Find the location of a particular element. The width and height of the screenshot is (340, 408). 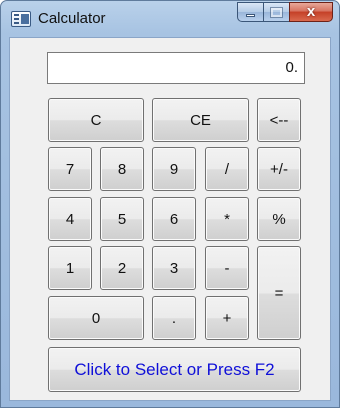

caption-buttons: x is located at coordinates (285, 12).